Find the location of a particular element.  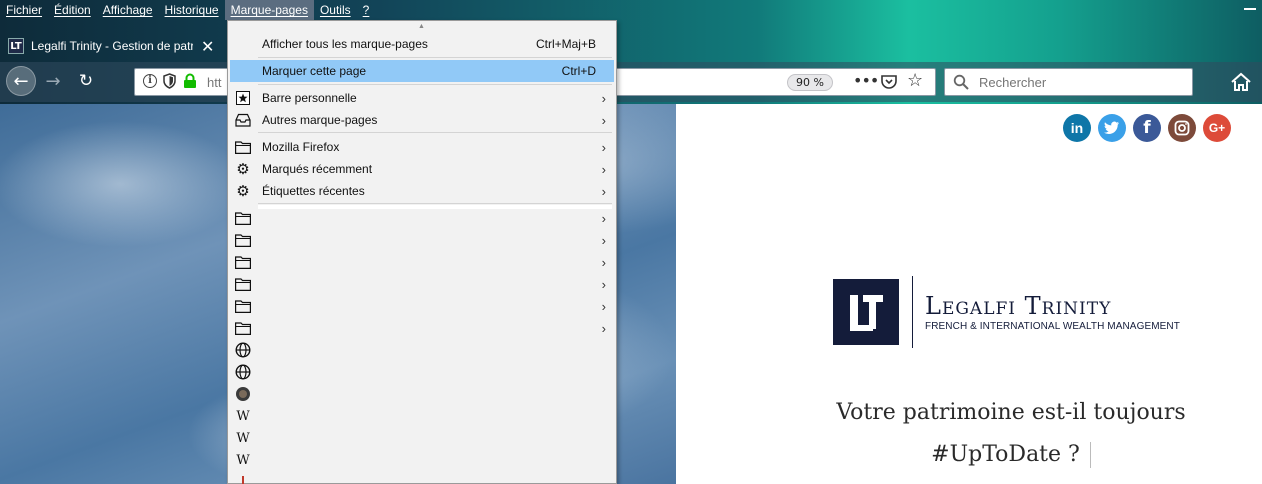

linkedin-icon: in is located at coordinates (1077, 128).